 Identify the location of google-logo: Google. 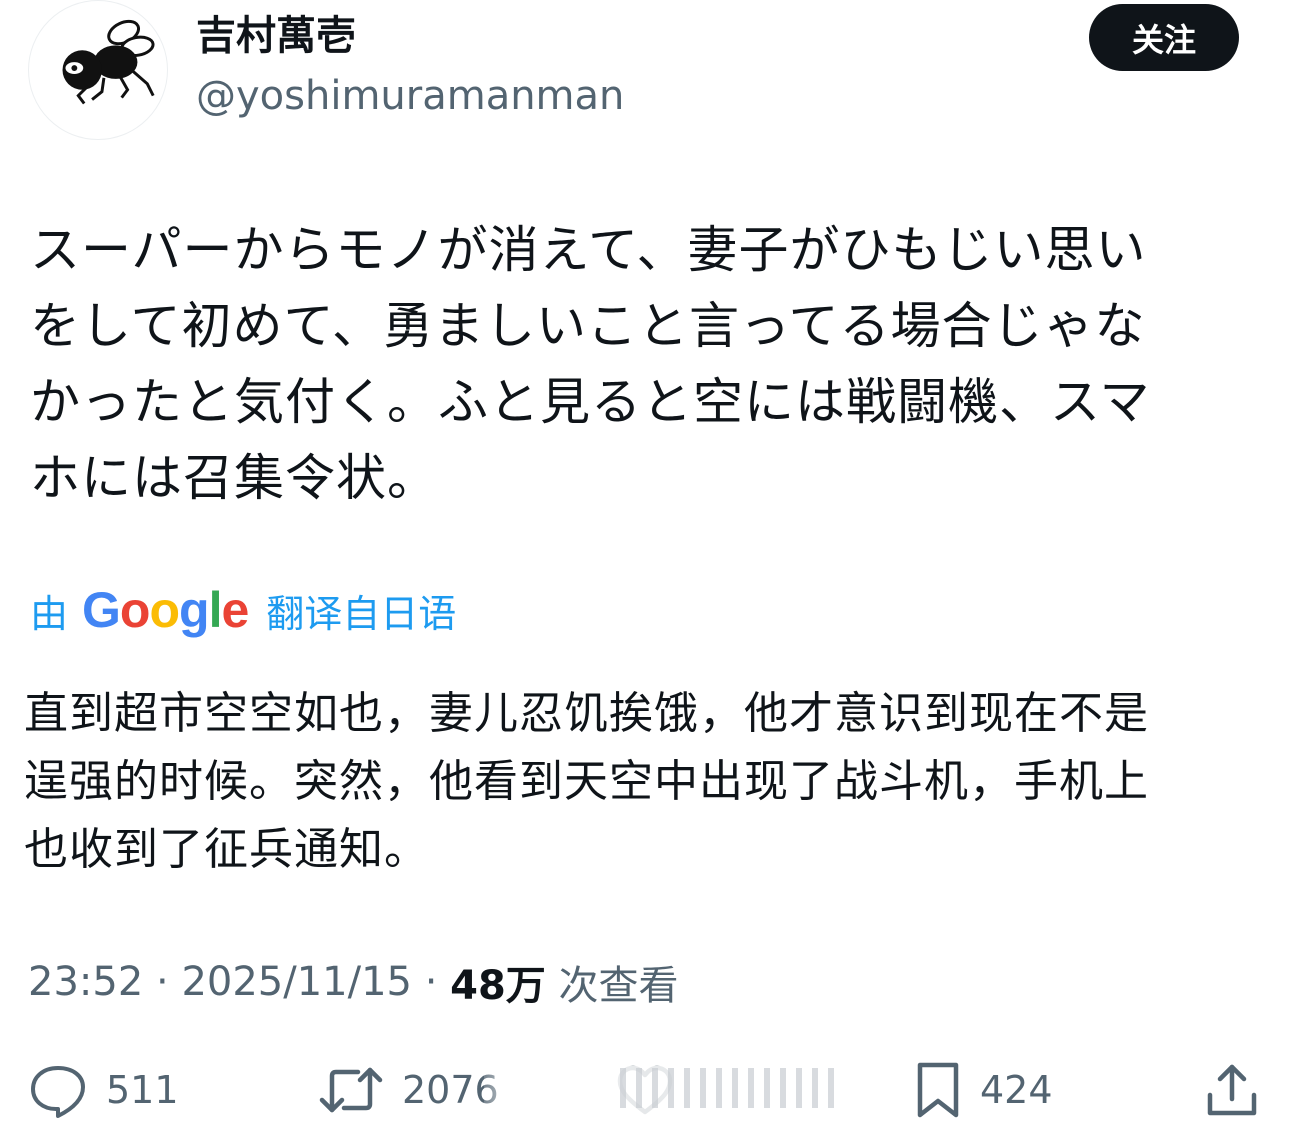
(165, 610).